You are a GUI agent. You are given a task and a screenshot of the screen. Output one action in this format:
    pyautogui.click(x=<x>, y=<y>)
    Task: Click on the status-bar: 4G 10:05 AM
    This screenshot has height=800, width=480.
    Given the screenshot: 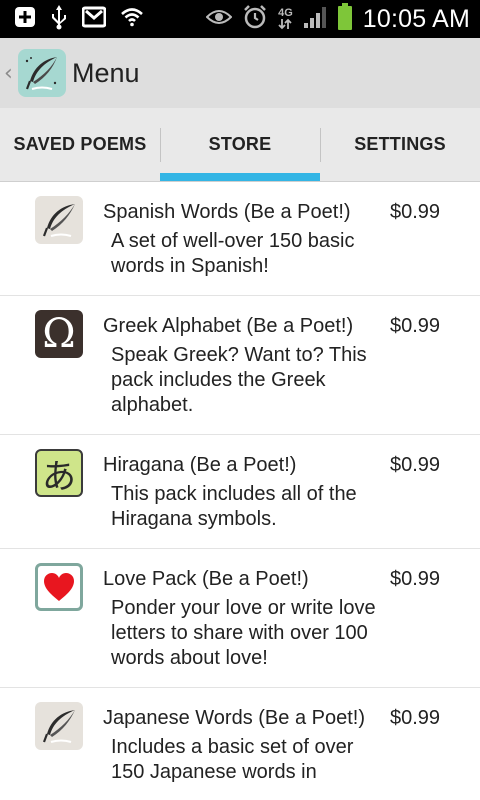 What is the action you would take?
    pyautogui.click(x=240, y=19)
    